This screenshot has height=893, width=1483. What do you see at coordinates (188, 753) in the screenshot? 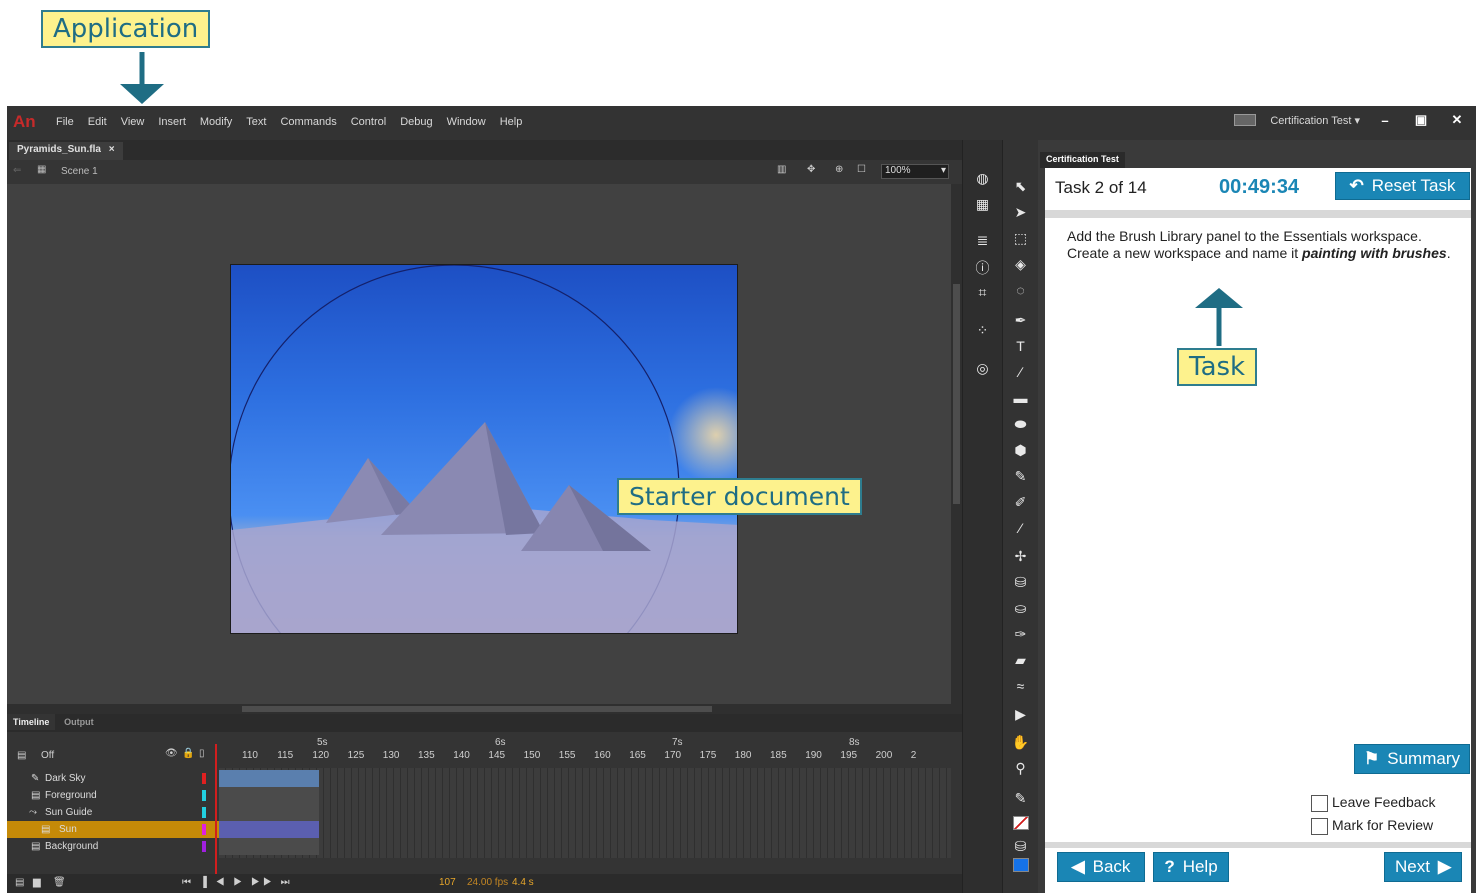
I see `lock-icon: 🔒` at bounding box center [188, 753].